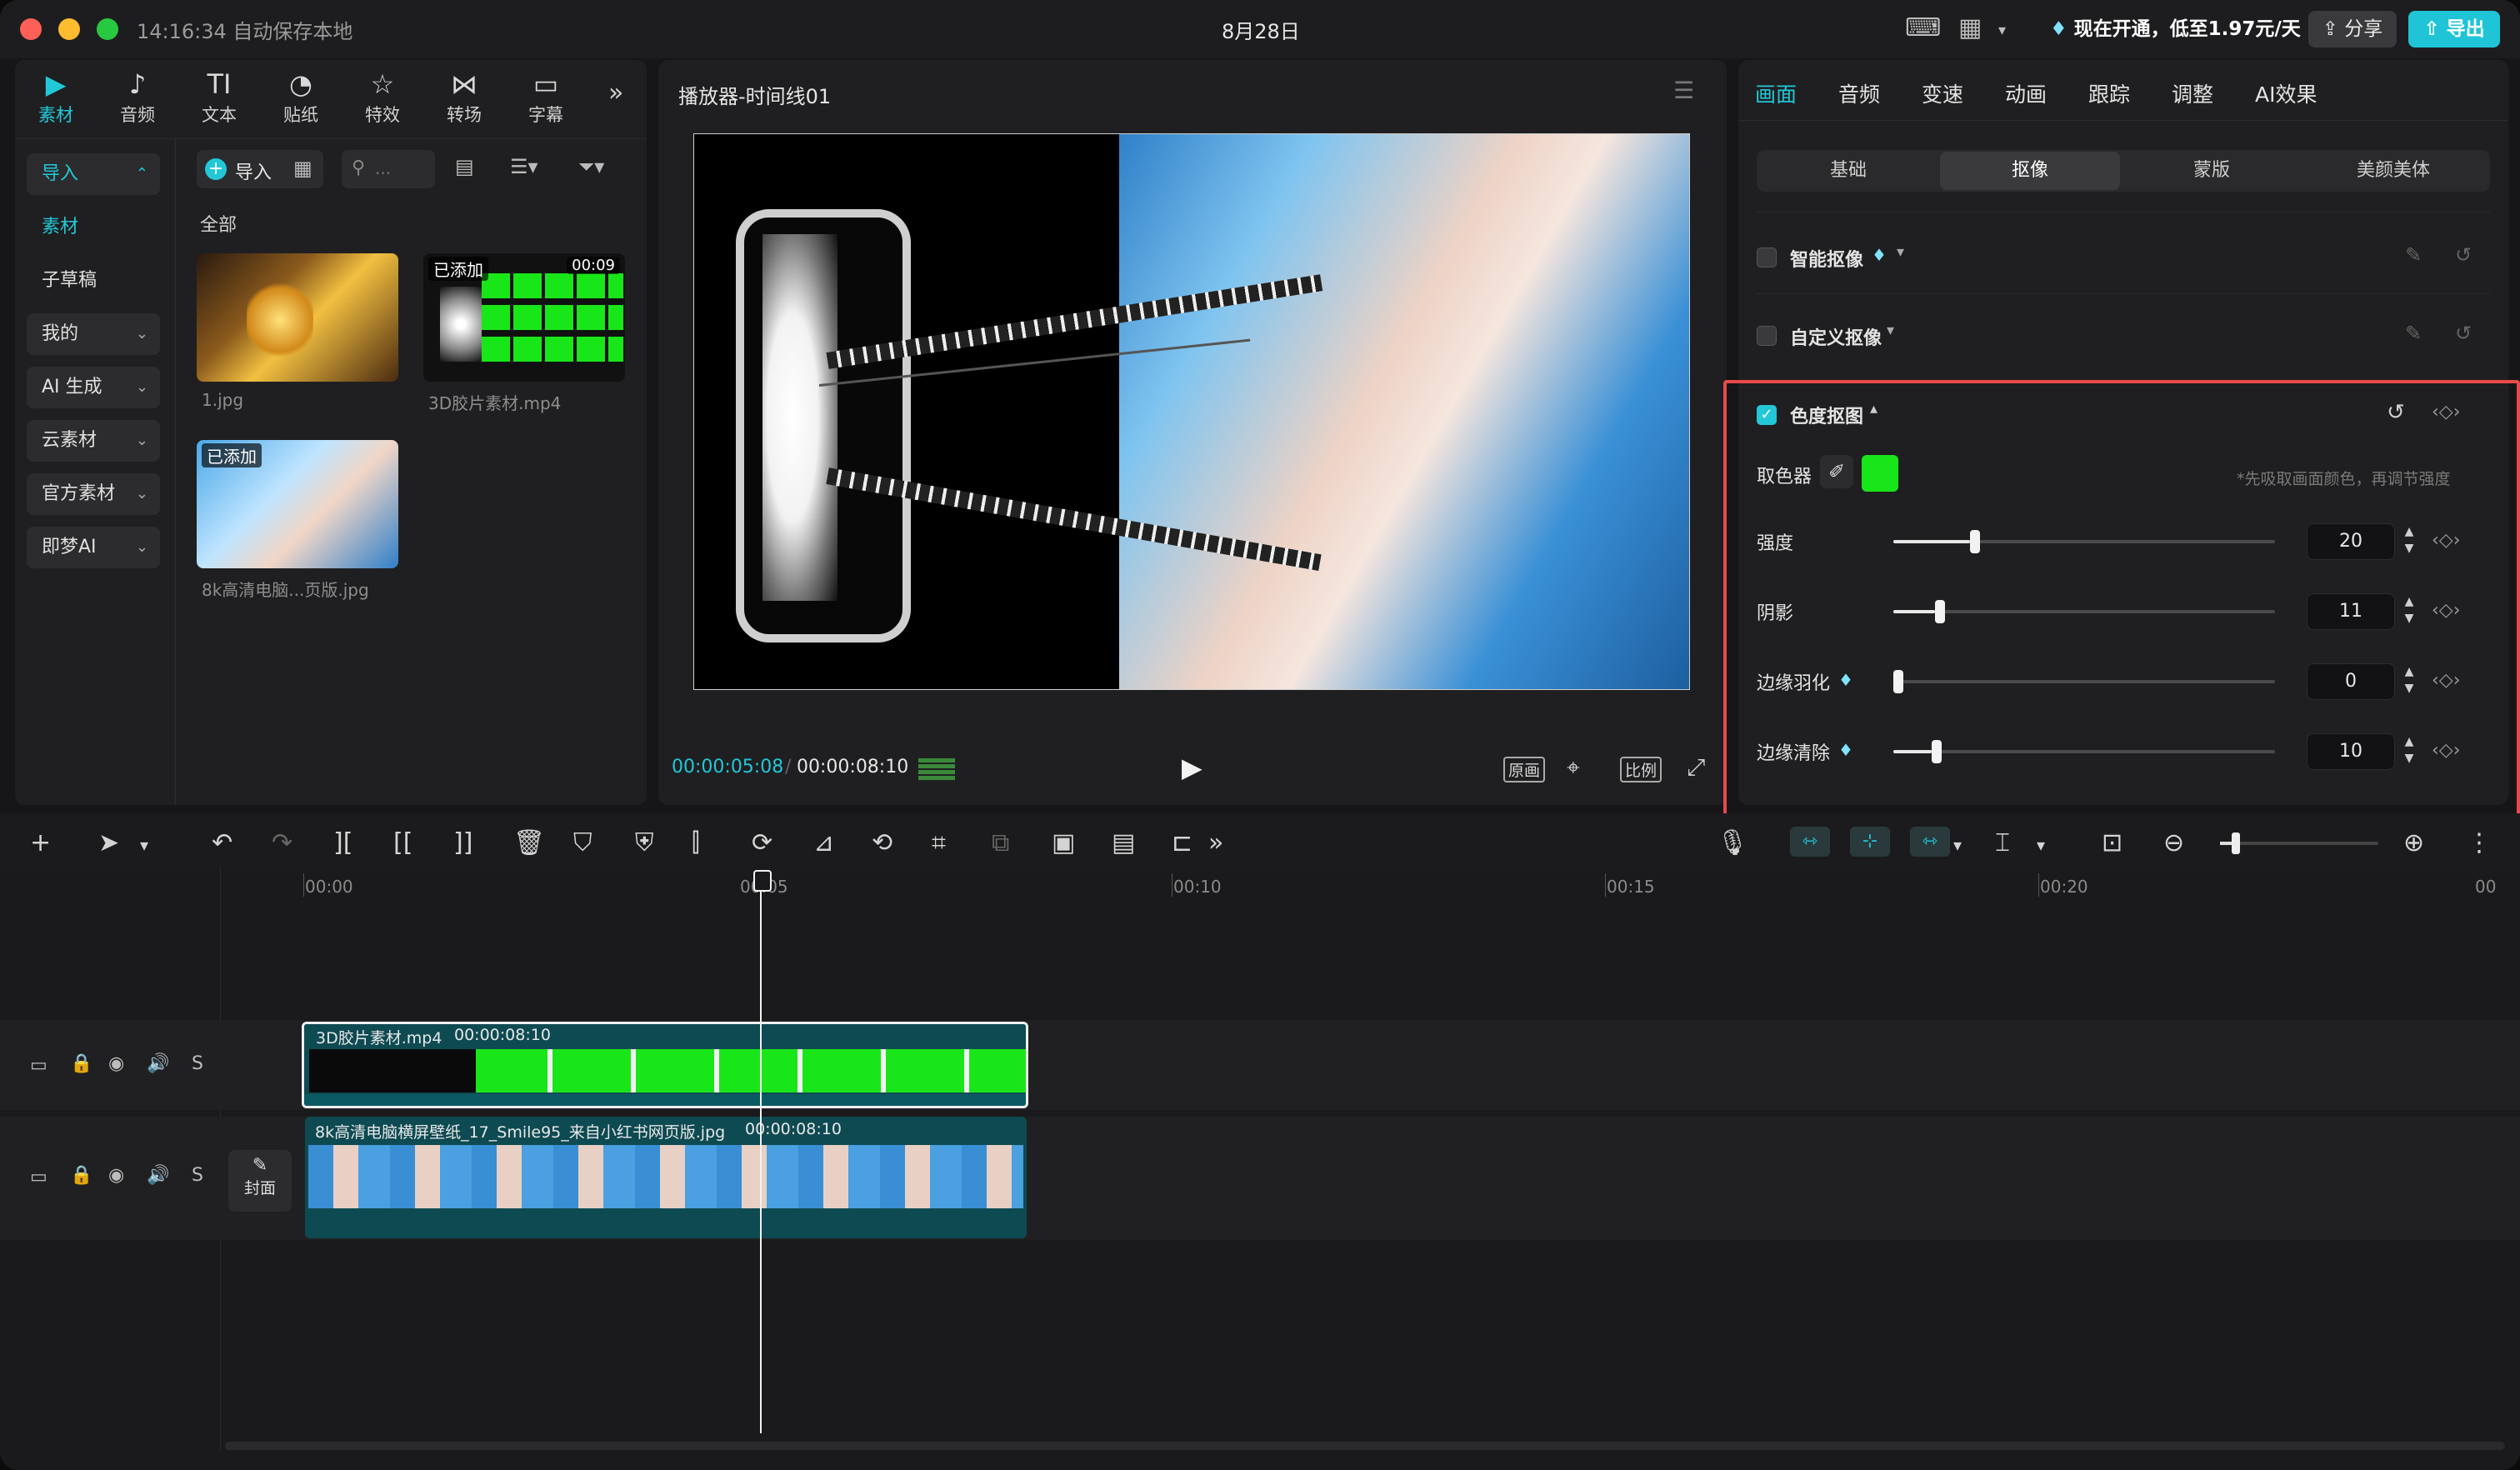  Describe the element at coordinates (2413, 333) in the screenshot. I see `edit-icon: ✎` at that location.